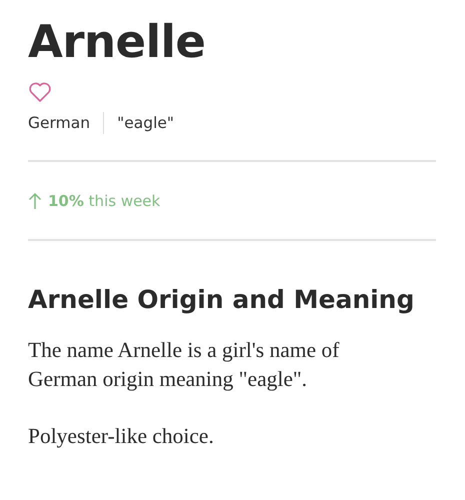 The image size is (465, 500). Describe the element at coordinates (117, 42) in the screenshot. I see `name-title: Arnelle` at that location.